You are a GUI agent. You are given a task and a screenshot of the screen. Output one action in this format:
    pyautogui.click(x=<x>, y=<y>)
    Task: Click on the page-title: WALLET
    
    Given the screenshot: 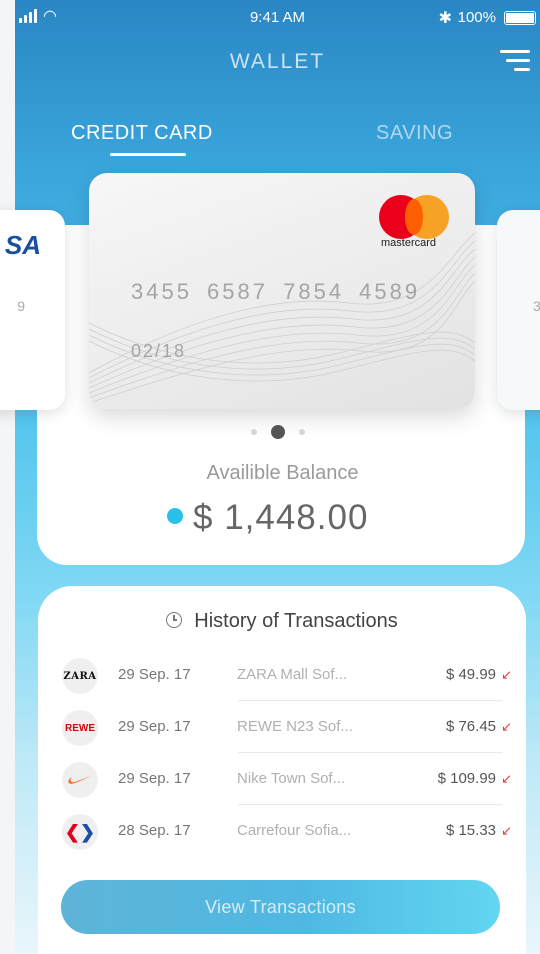 What is the action you would take?
    pyautogui.click(x=277, y=61)
    